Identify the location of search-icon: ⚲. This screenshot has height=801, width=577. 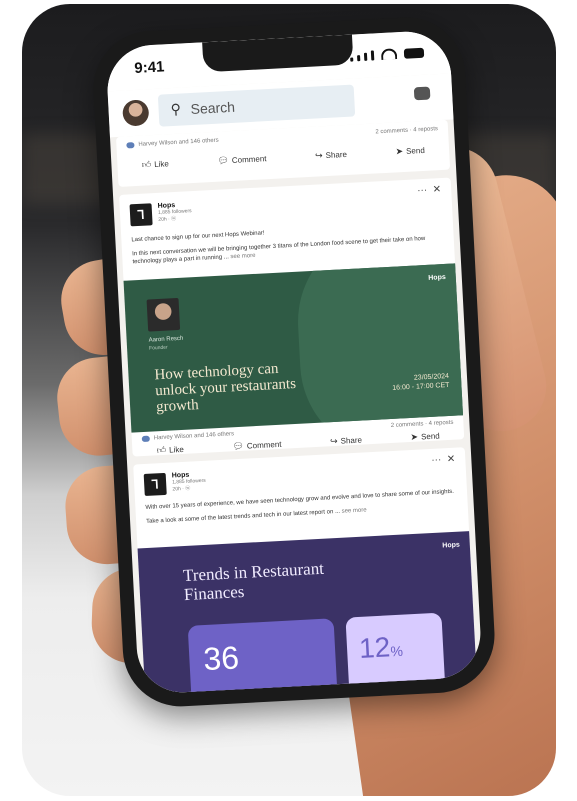
(176, 109).